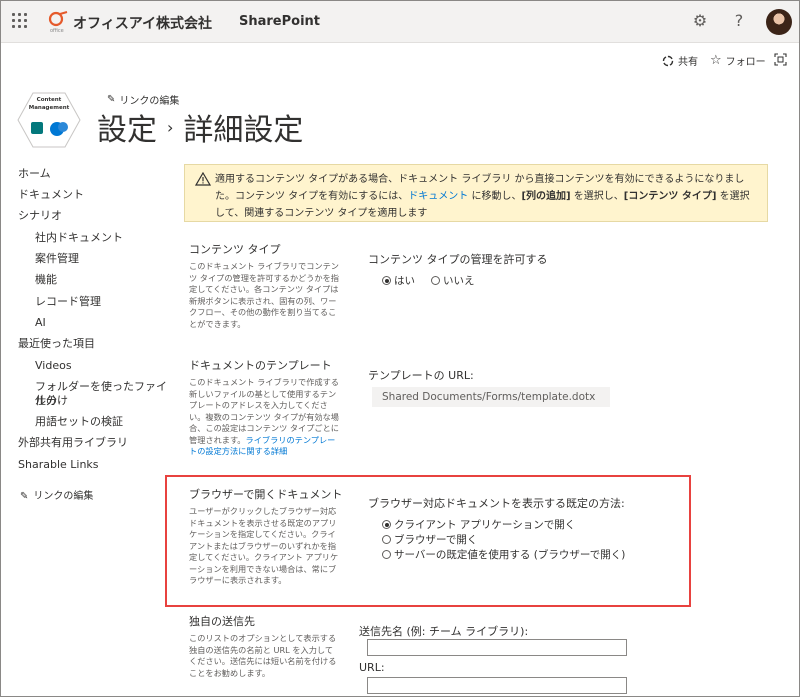  I want to click on send-to-url-label: URL:, so click(372, 667).